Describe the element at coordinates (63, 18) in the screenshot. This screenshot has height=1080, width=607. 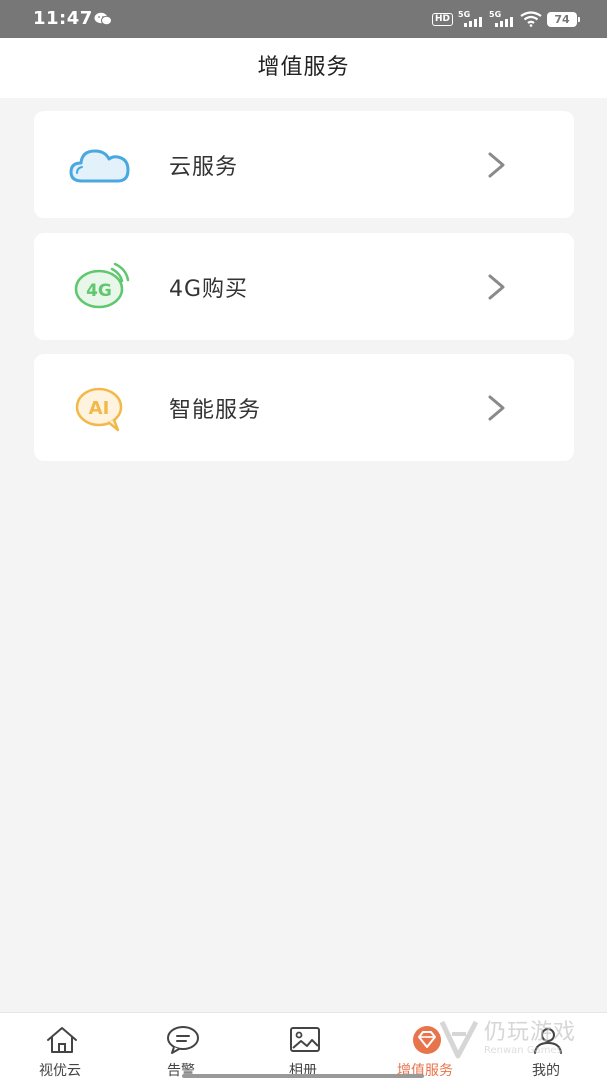
I see `status-time: 11:47` at that location.